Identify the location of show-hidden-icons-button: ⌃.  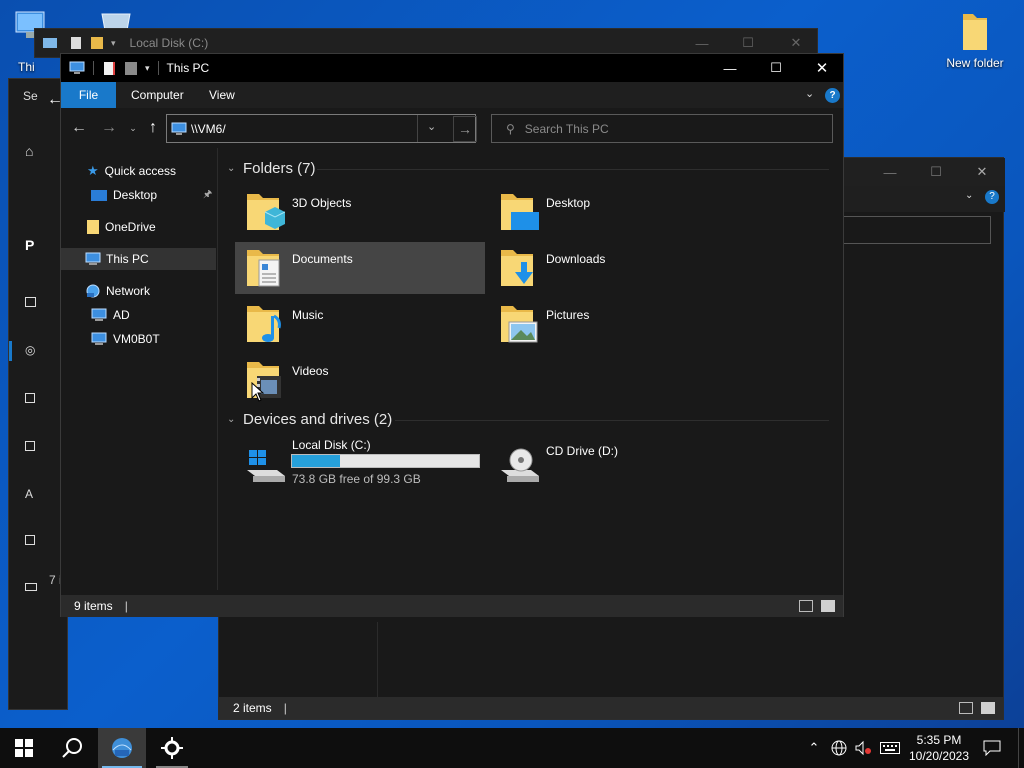
(814, 748).